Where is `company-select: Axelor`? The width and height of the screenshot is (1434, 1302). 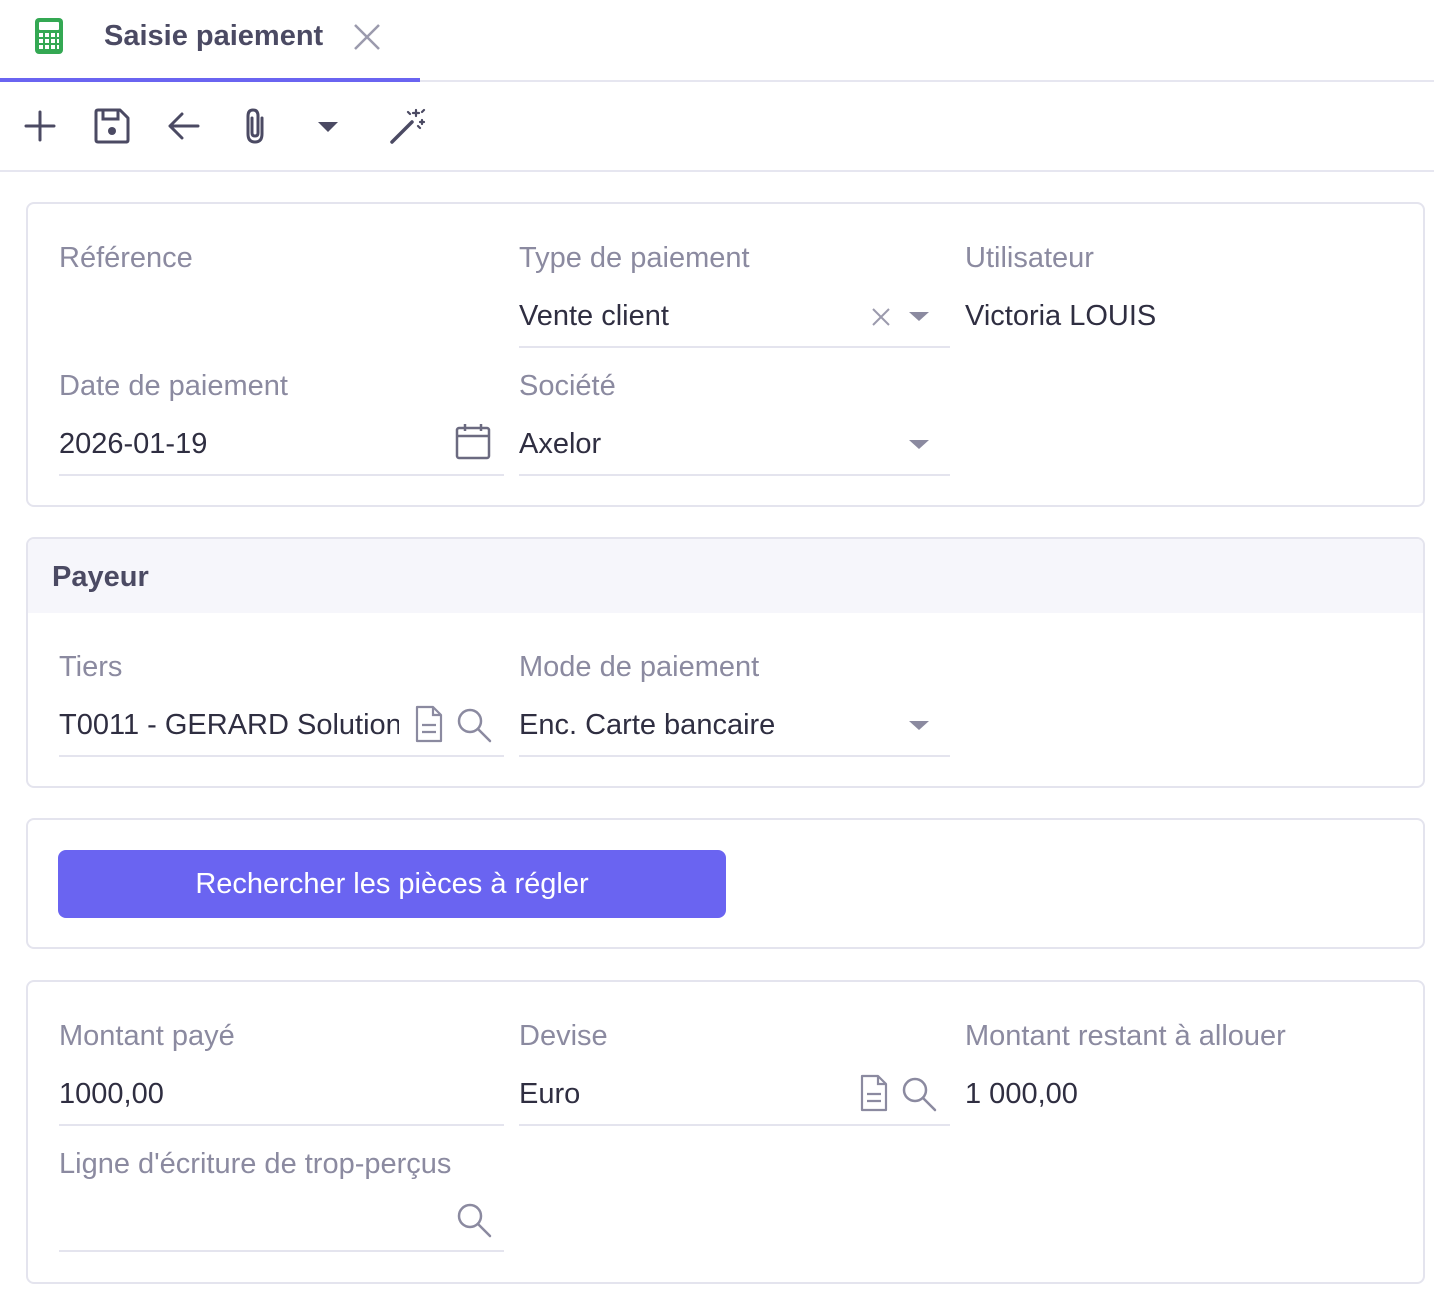
company-select: Axelor is located at coordinates (704, 444).